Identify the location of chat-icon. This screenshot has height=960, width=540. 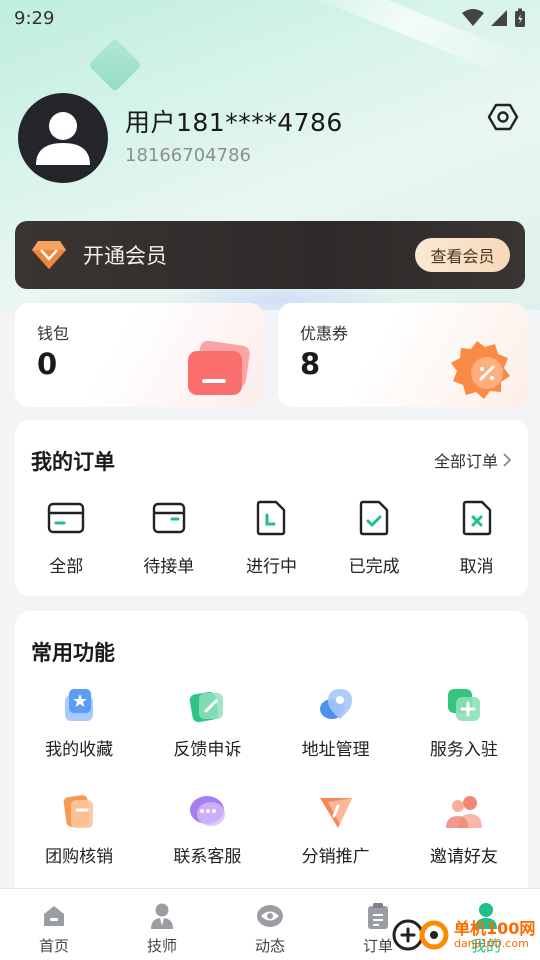
(207, 812).